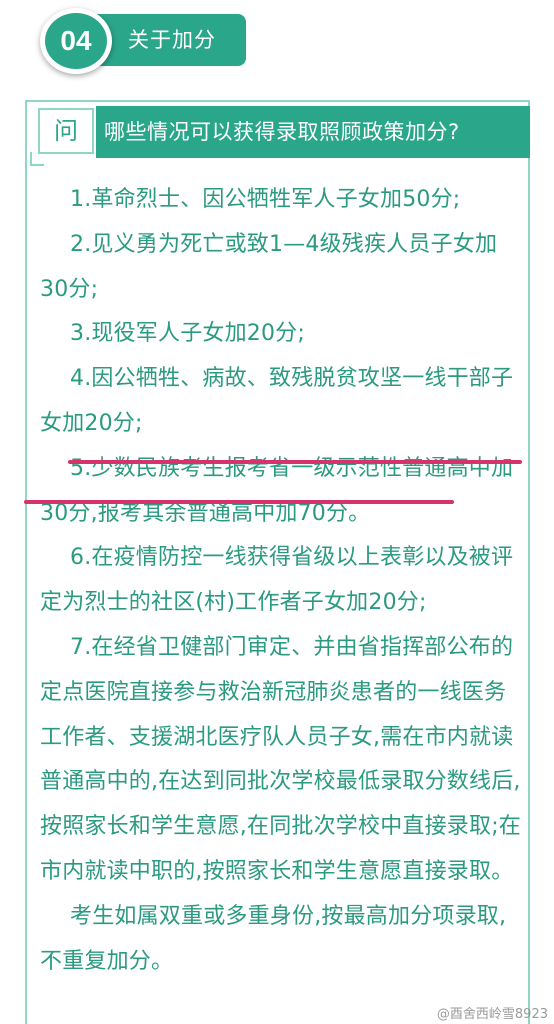  I want to click on list-item: 2.见义勇为死亡或致1—4级残疾人员子女加30分;, so click(269, 266).